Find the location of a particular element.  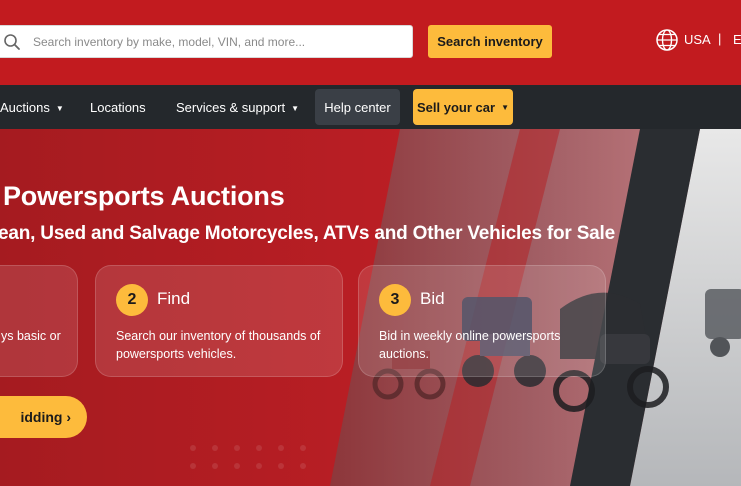

nav-item-label: Help center is located at coordinates (357, 107).